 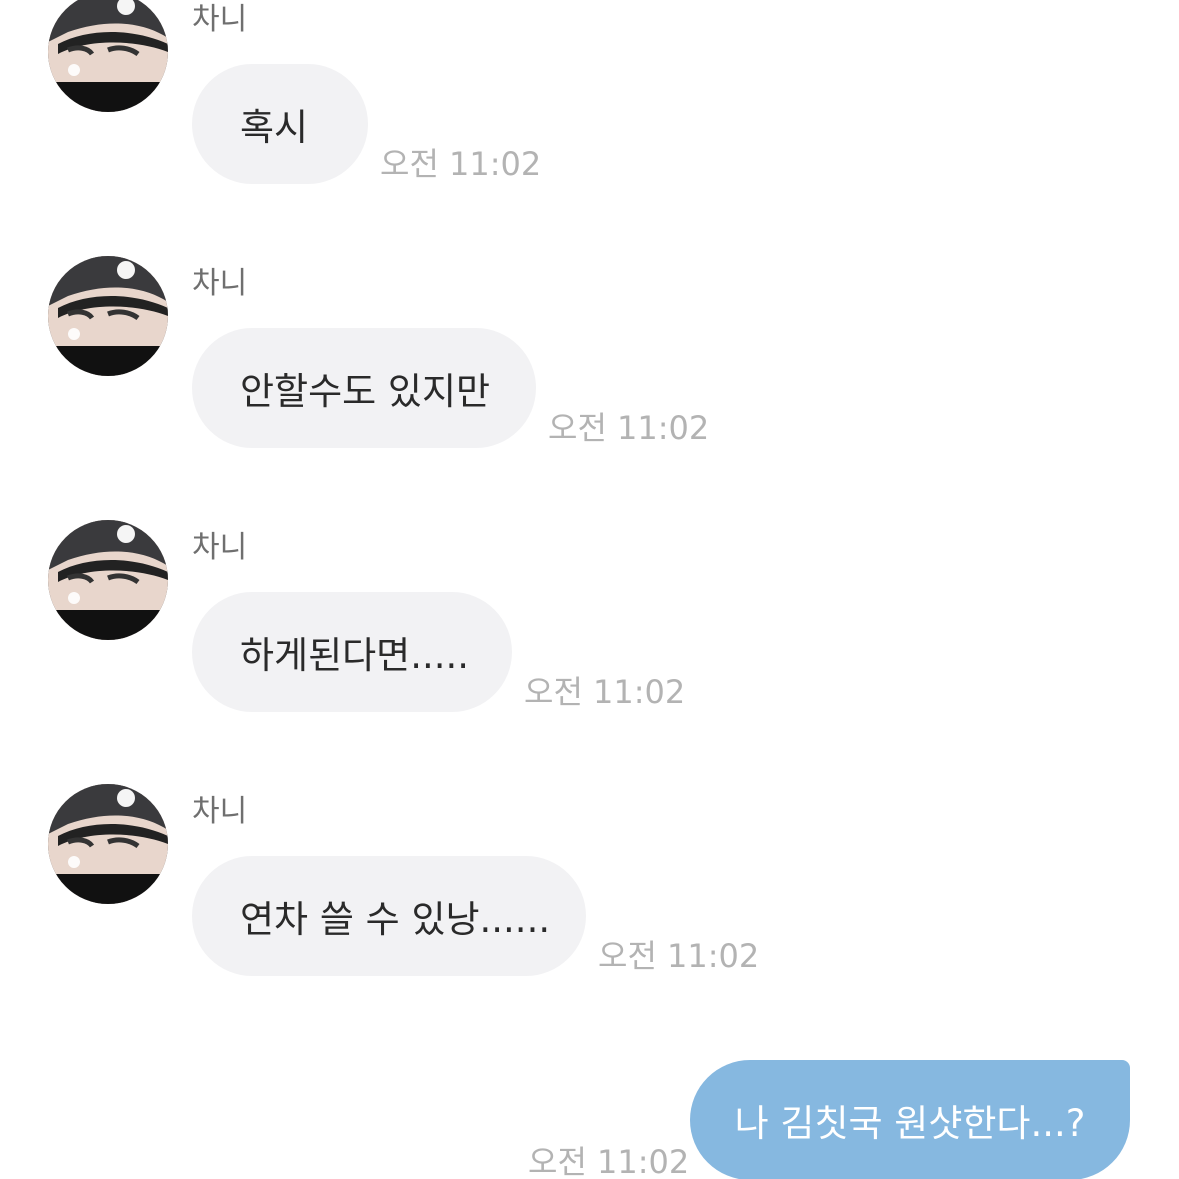 What do you see at coordinates (910, 1123) in the screenshot?
I see `message-text: 나 김칫국 원샷한다...?` at bounding box center [910, 1123].